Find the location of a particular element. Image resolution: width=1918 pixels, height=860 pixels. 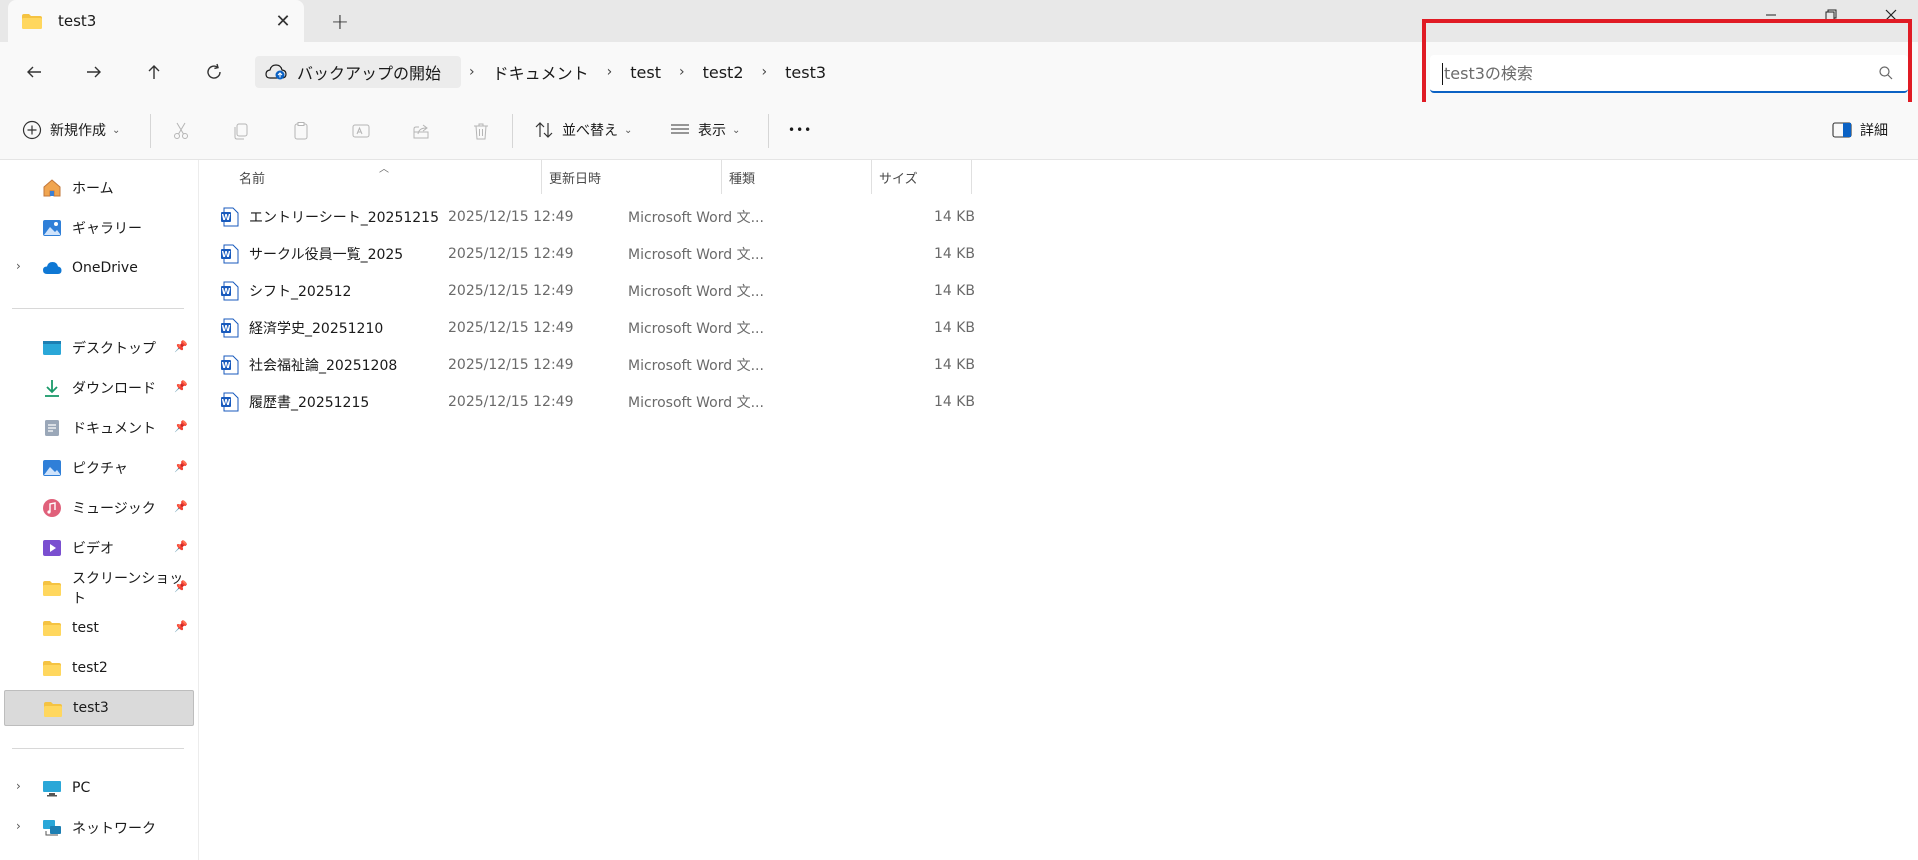

sidebar-item-screenshots: スクリーンショット 📌 is located at coordinates (99, 588).